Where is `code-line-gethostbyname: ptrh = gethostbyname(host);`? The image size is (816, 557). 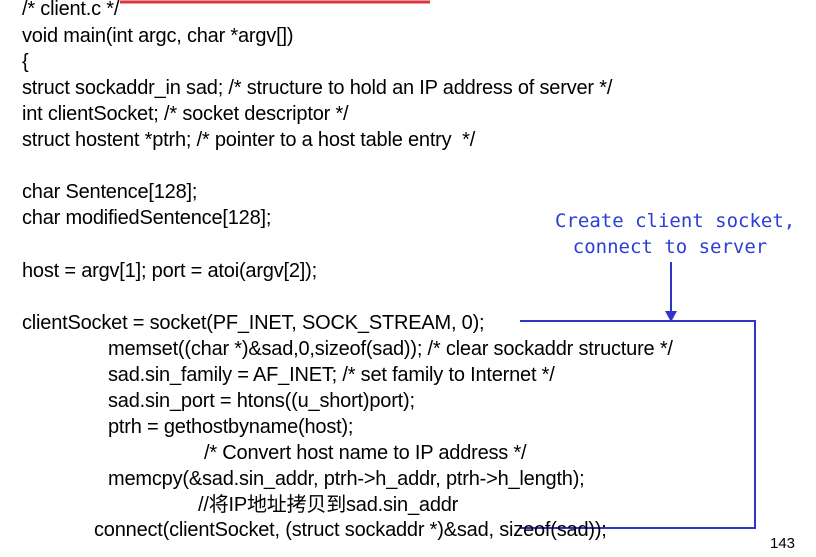 code-line-gethostbyname: ptrh = gethostbyname(host); is located at coordinates (231, 427).